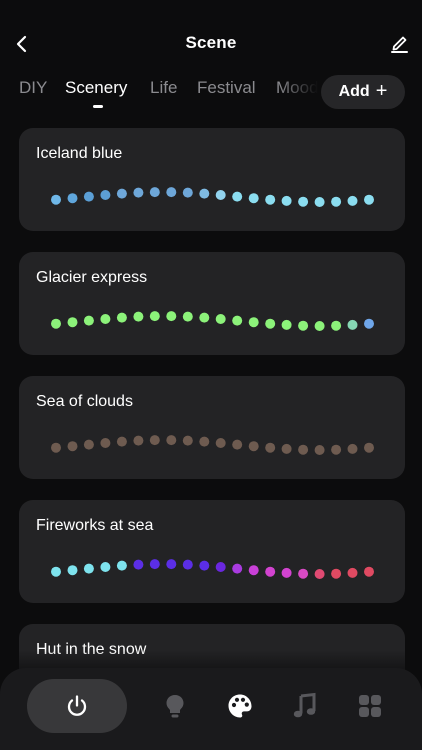 The image size is (422, 750). I want to click on scene-name: Hut in the snow, so click(91, 649).